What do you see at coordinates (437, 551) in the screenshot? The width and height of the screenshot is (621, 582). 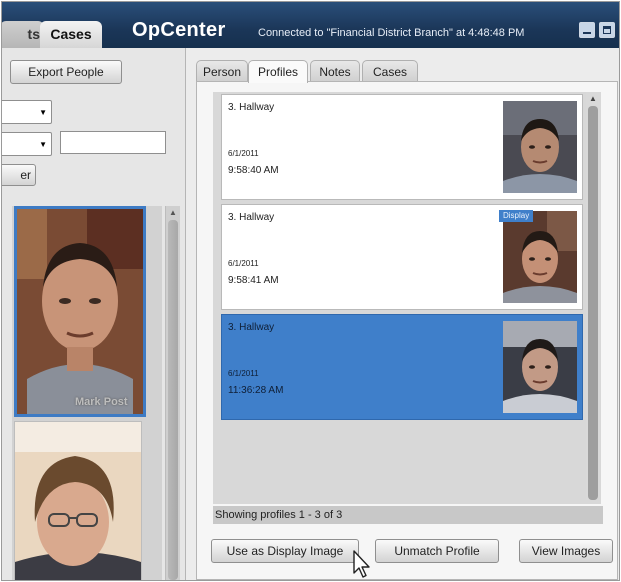 I see `unmatch-profile-button: Unmatch Profile` at bounding box center [437, 551].